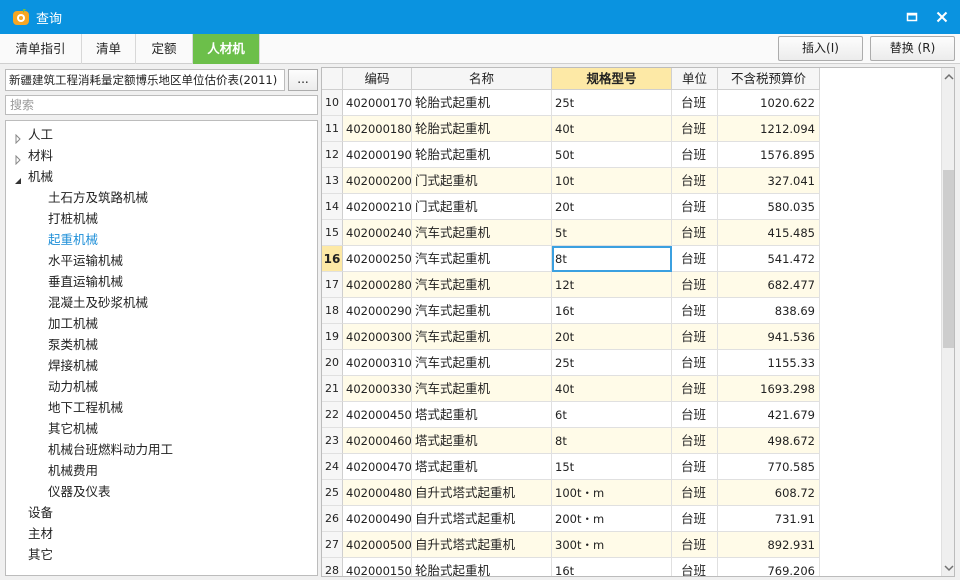  What do you see at coordinates (332, 311) in the screenshot?
I see `row-number: 18` at bounding box center [332, 311].